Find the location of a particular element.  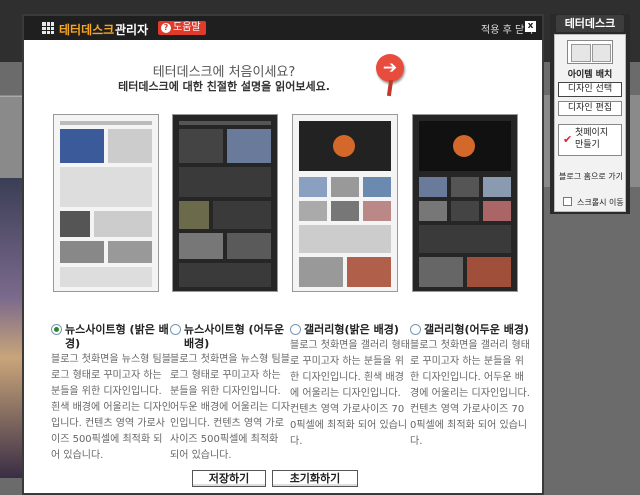

close-icon: x is located at coordinates (530, 26).